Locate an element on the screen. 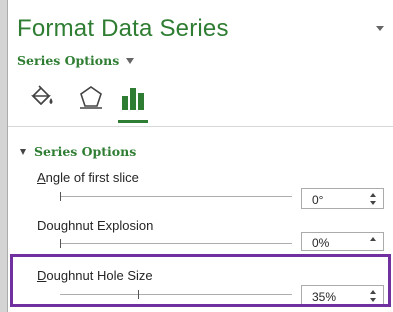 The height and width of the screenshot is (312, 393). accelerator-key: A is located at coordinates (41, 177).